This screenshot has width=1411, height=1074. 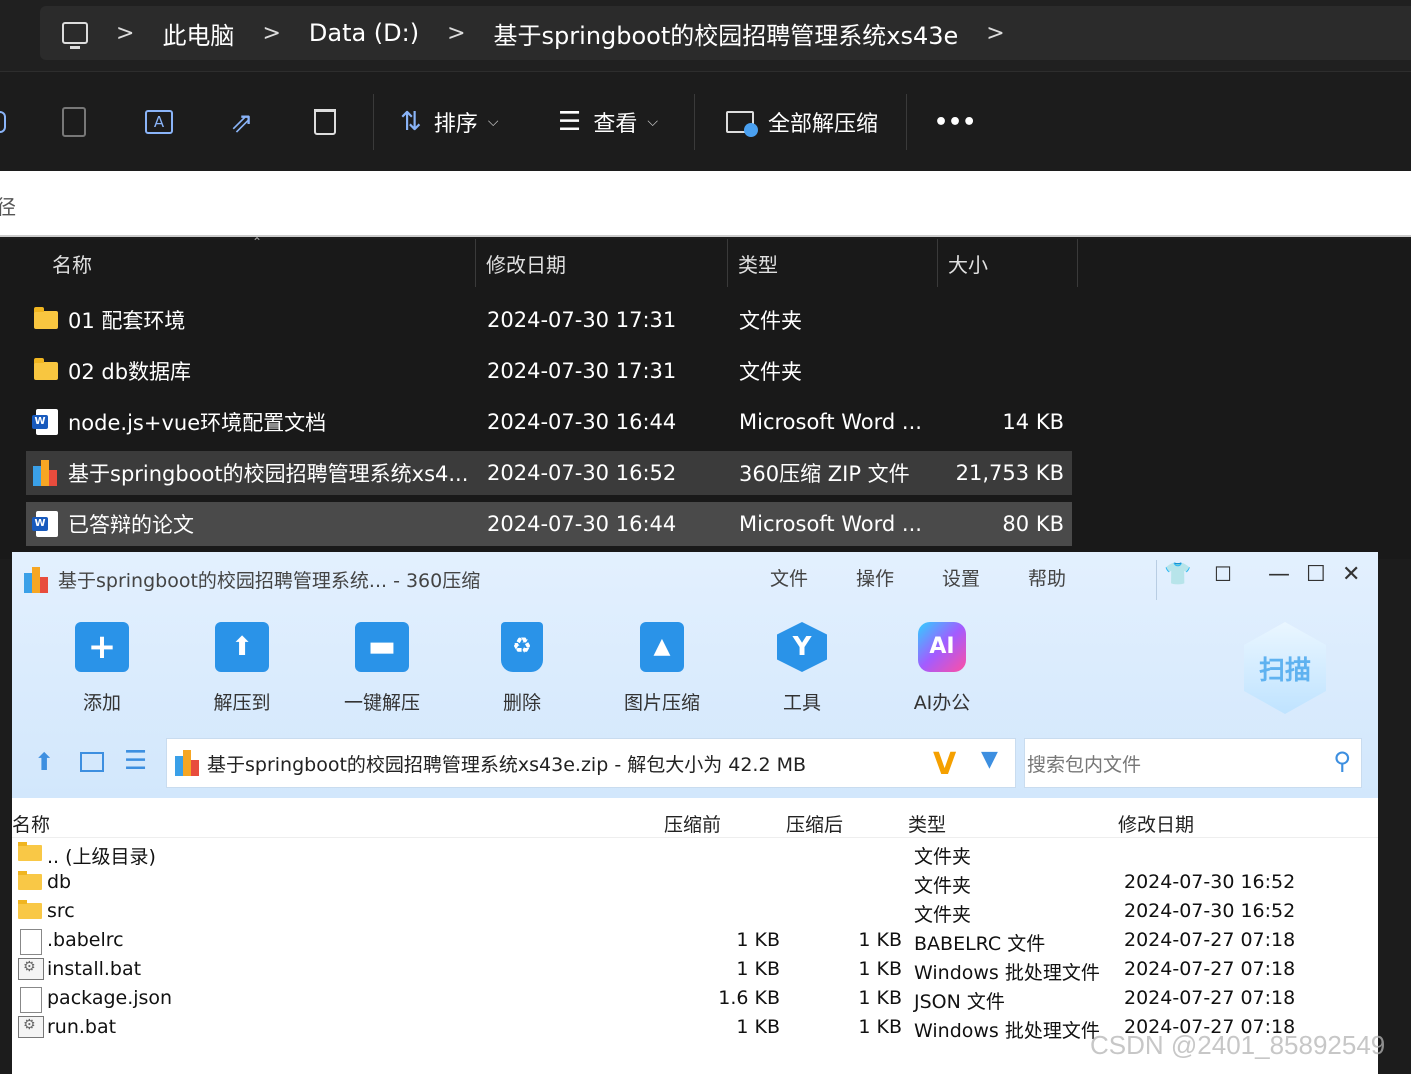 I want to click on image-compress-label: 图片压缩, so click(x=661, y=703).